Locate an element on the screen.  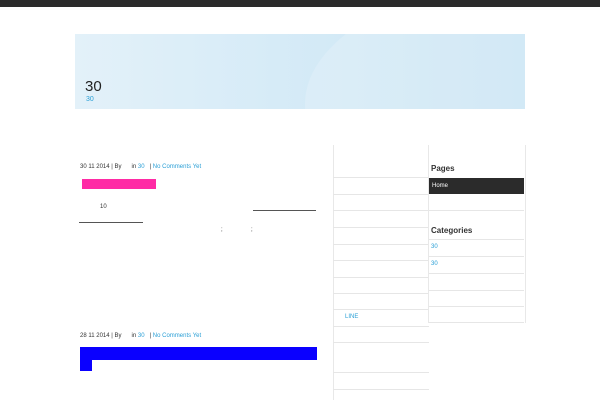
post-meta-1: 30 11 2014 | By in 30 | No Comments Yet is located at coordinates (141, 167).